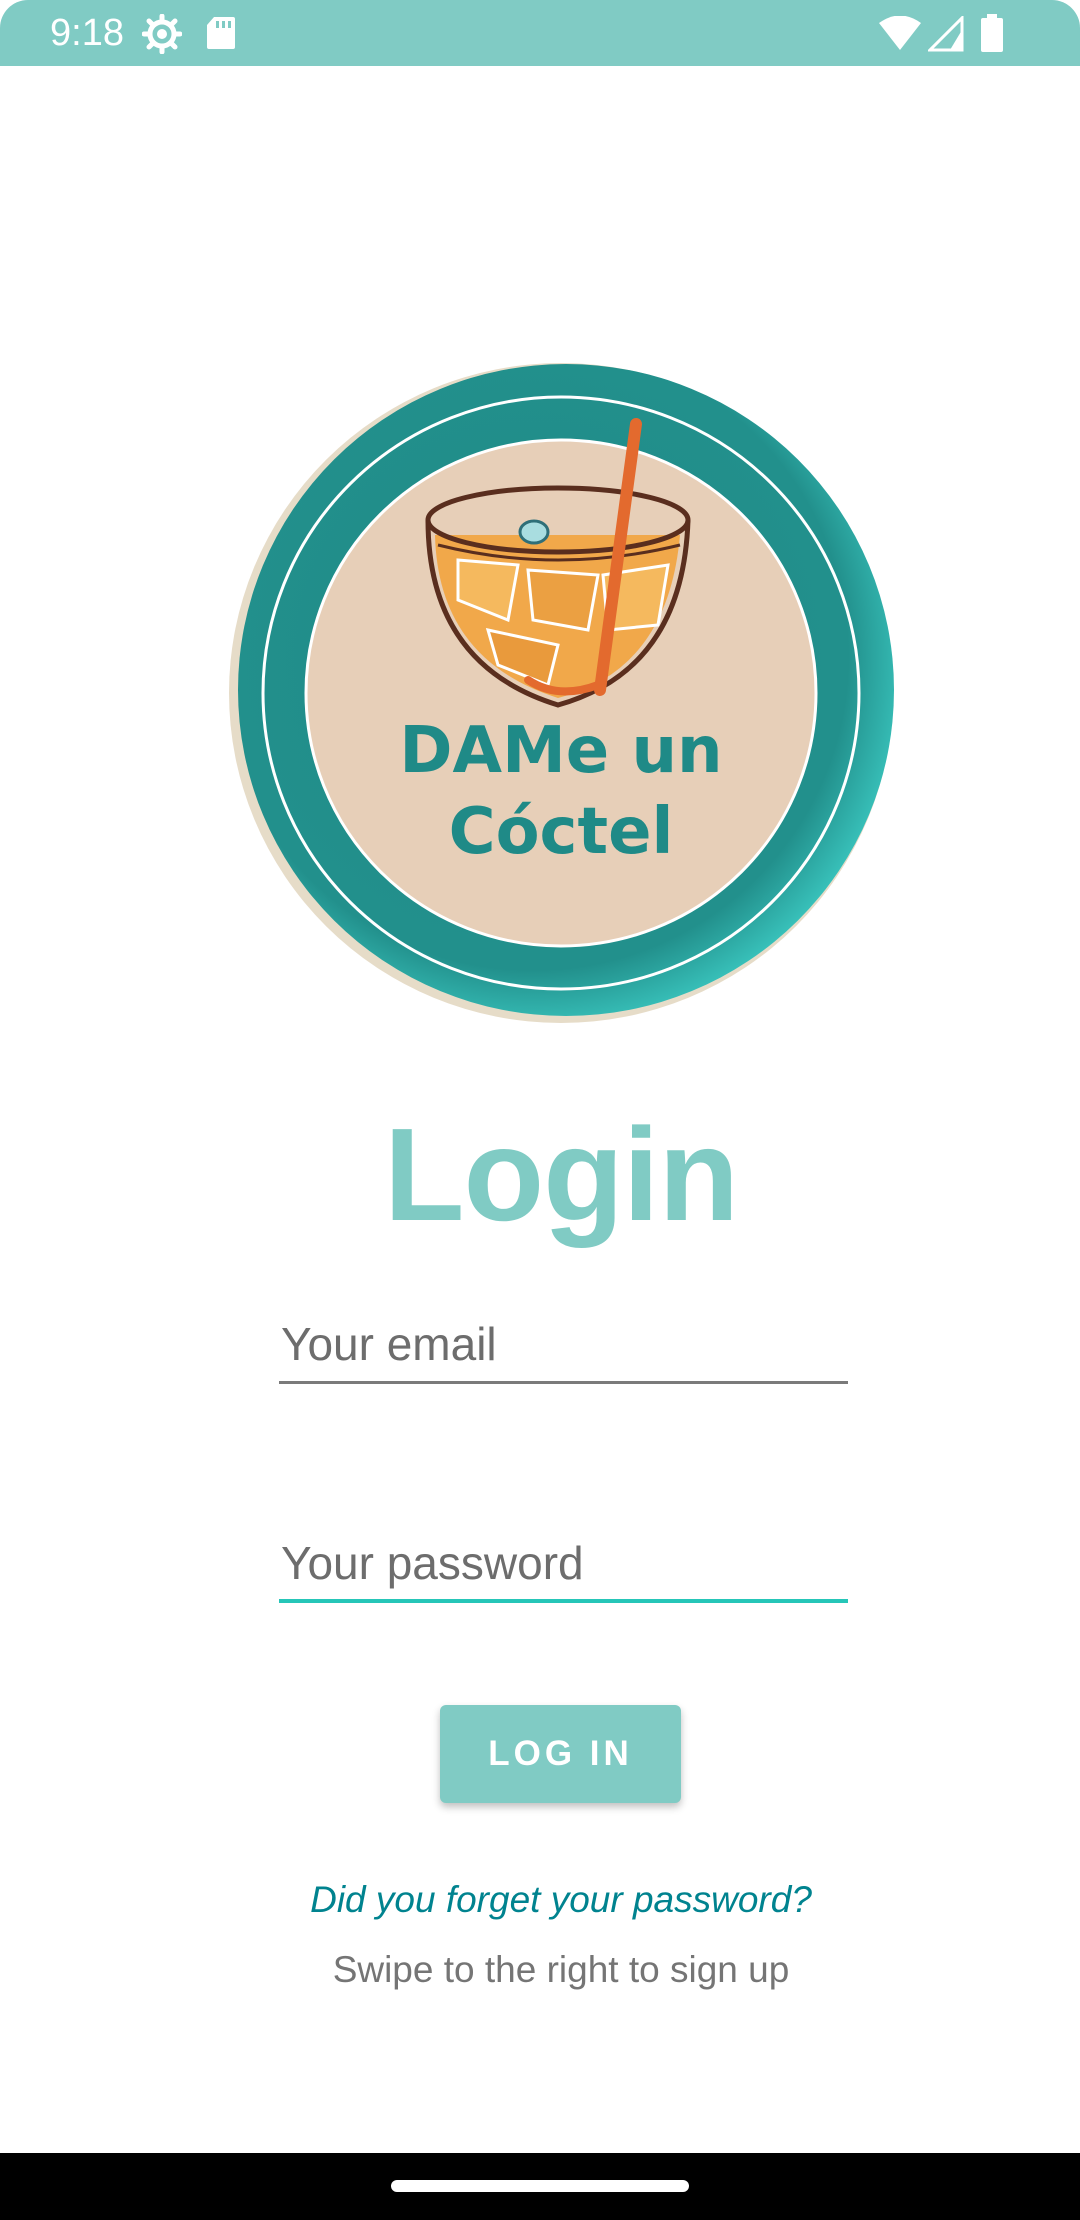 The image size is (1080, 2220). Describe the element at coordinates (563, 1563) in the screenshot. I see `password-field` at that location.